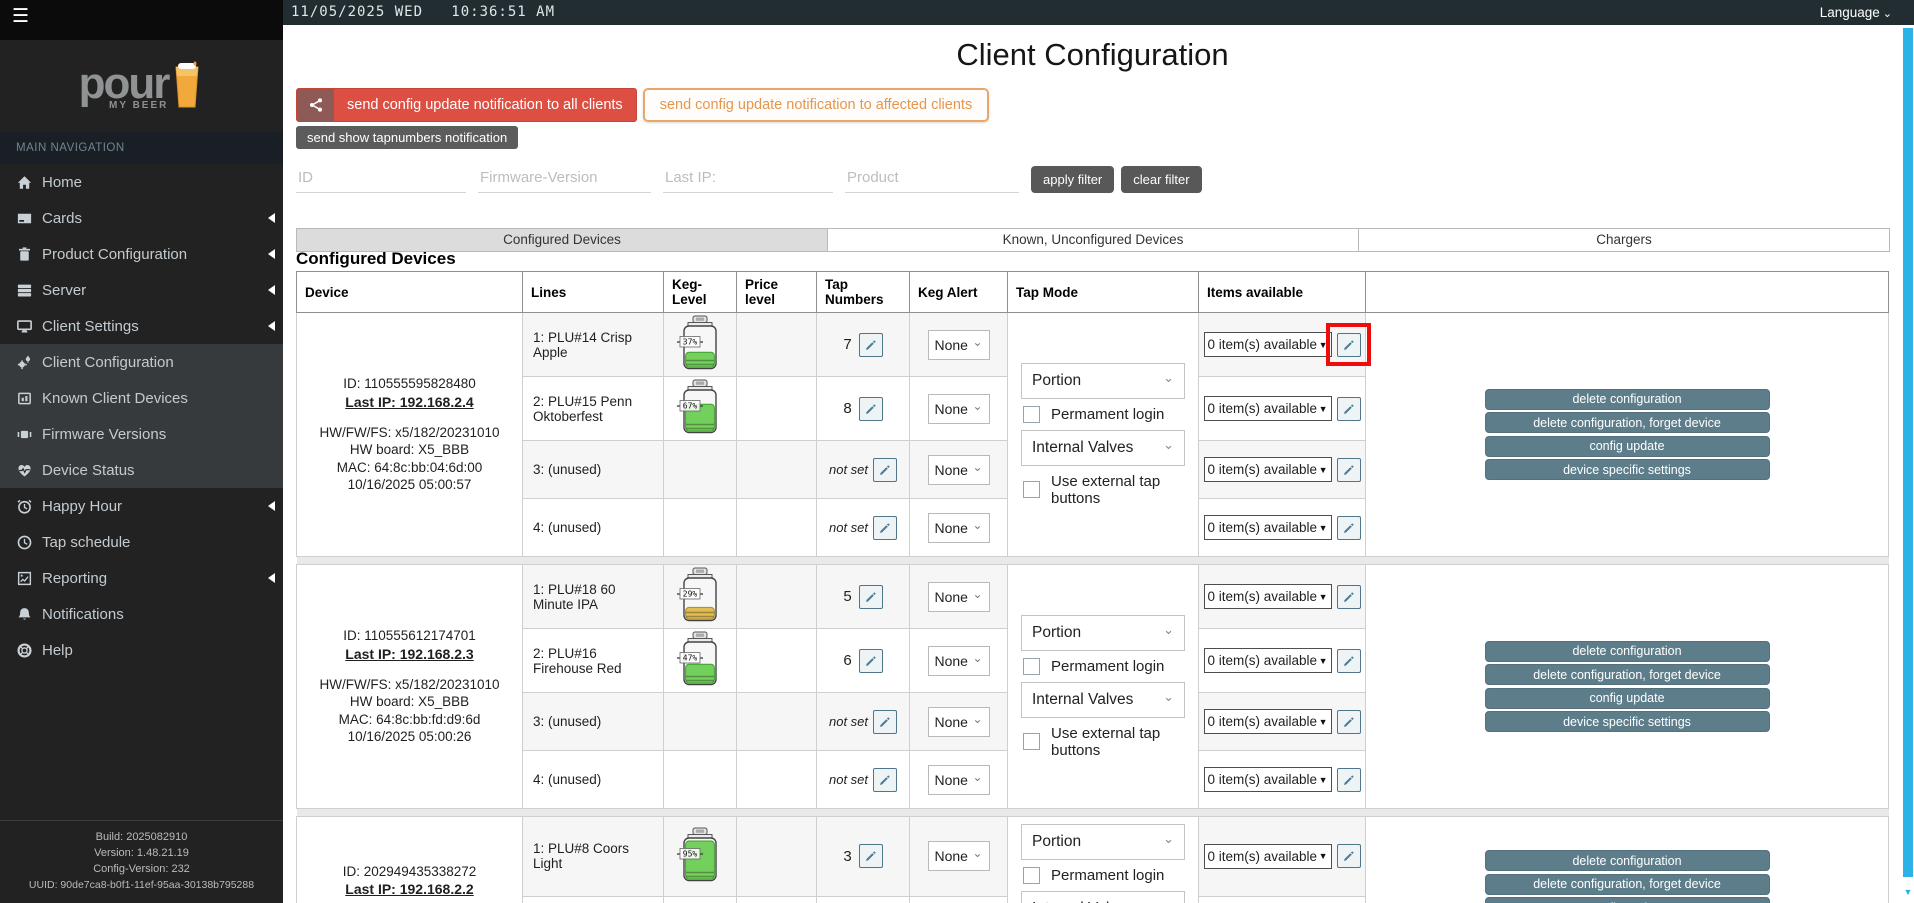 Image resolution: width=1914 pixels, height=903 pixels. Describe the element at coordinates (141, 434) in the screenshot. I see `sidebar-item-firmware-versions: Firmware Versions` at that location.